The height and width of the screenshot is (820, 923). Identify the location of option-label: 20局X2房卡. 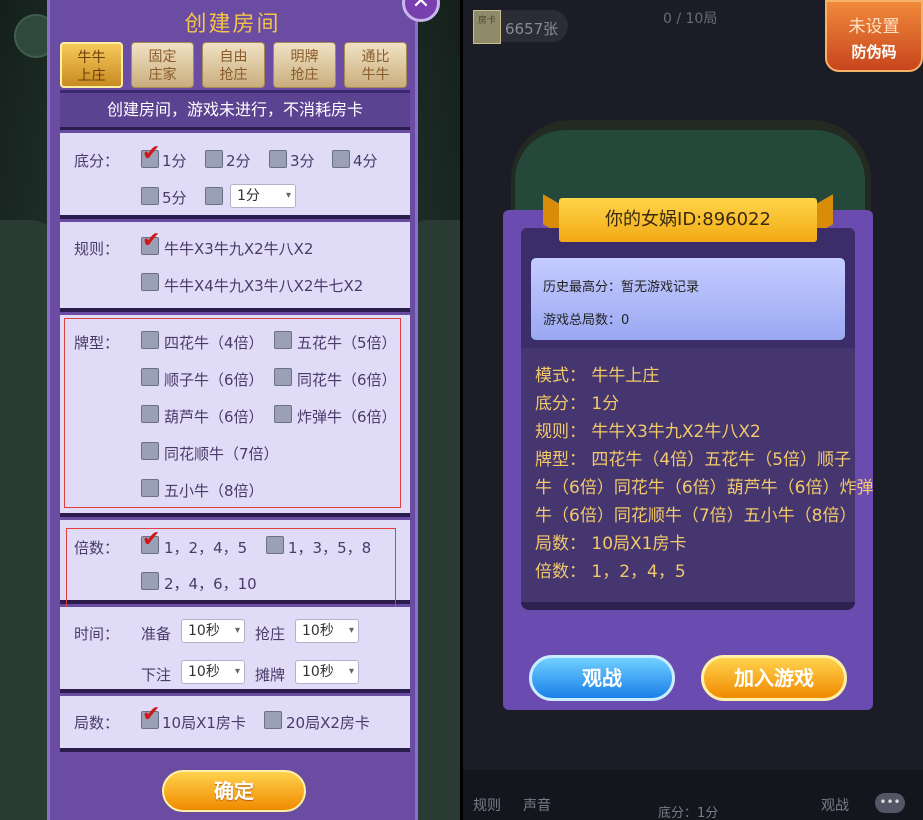
(328, 723).